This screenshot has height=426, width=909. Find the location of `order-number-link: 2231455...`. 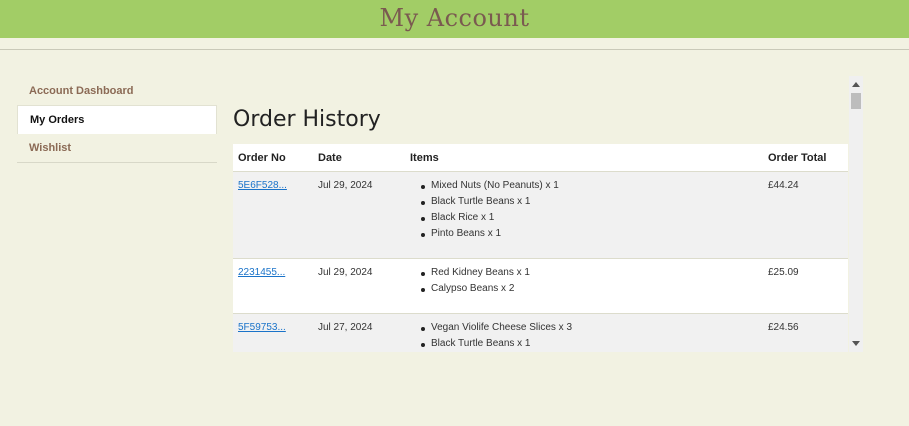

order-number-link: 2231455... is located at coordinates (261, 272).